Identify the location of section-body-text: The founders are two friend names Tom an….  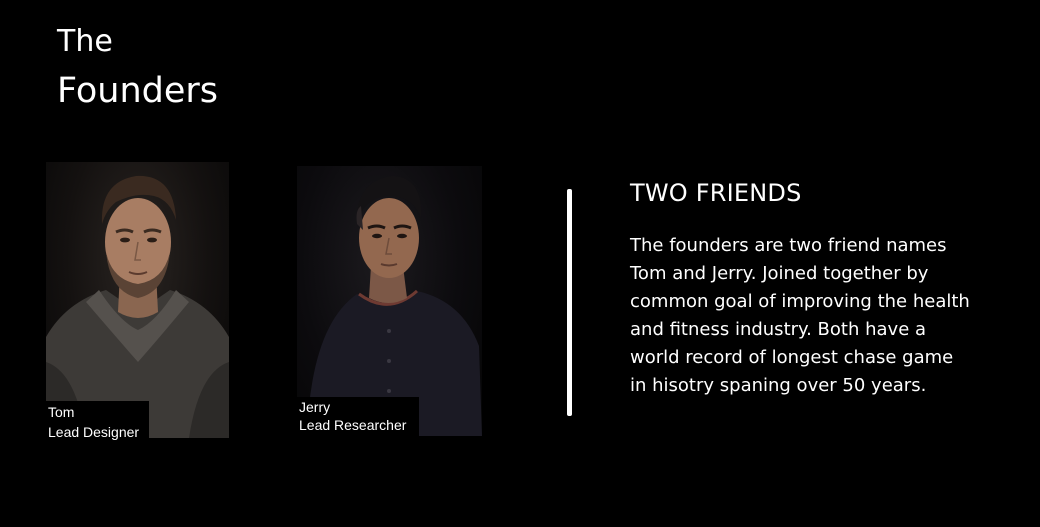
(800, 315).